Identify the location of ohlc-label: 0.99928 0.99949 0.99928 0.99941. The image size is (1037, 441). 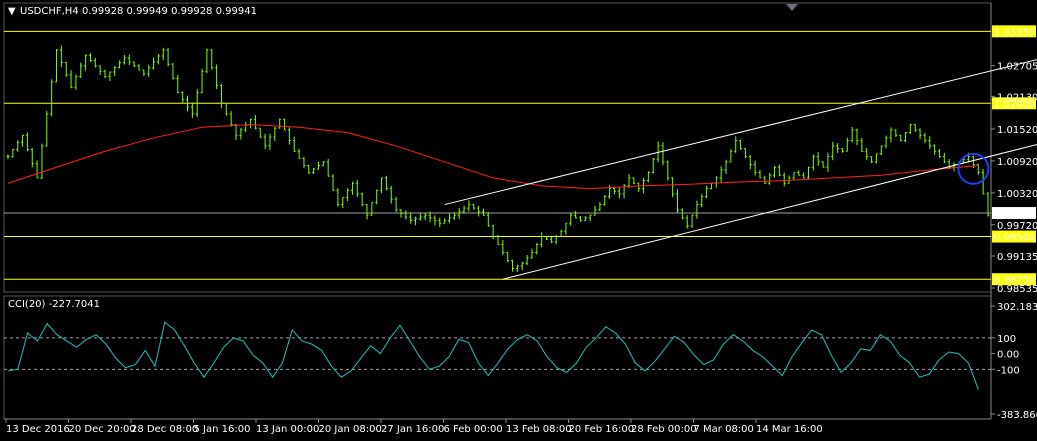
(169, 11).